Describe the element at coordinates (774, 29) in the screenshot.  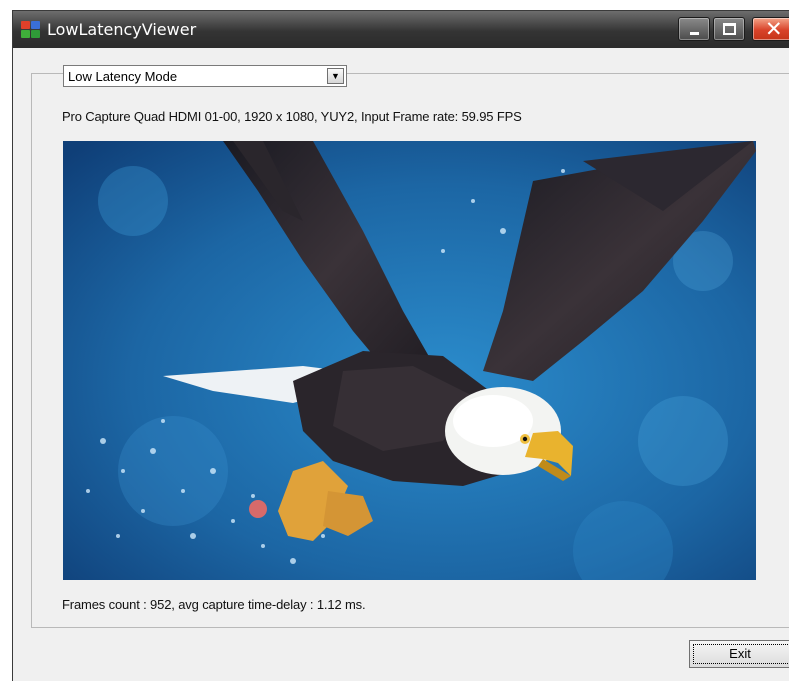
I see `close-icon: ✕` at that location.